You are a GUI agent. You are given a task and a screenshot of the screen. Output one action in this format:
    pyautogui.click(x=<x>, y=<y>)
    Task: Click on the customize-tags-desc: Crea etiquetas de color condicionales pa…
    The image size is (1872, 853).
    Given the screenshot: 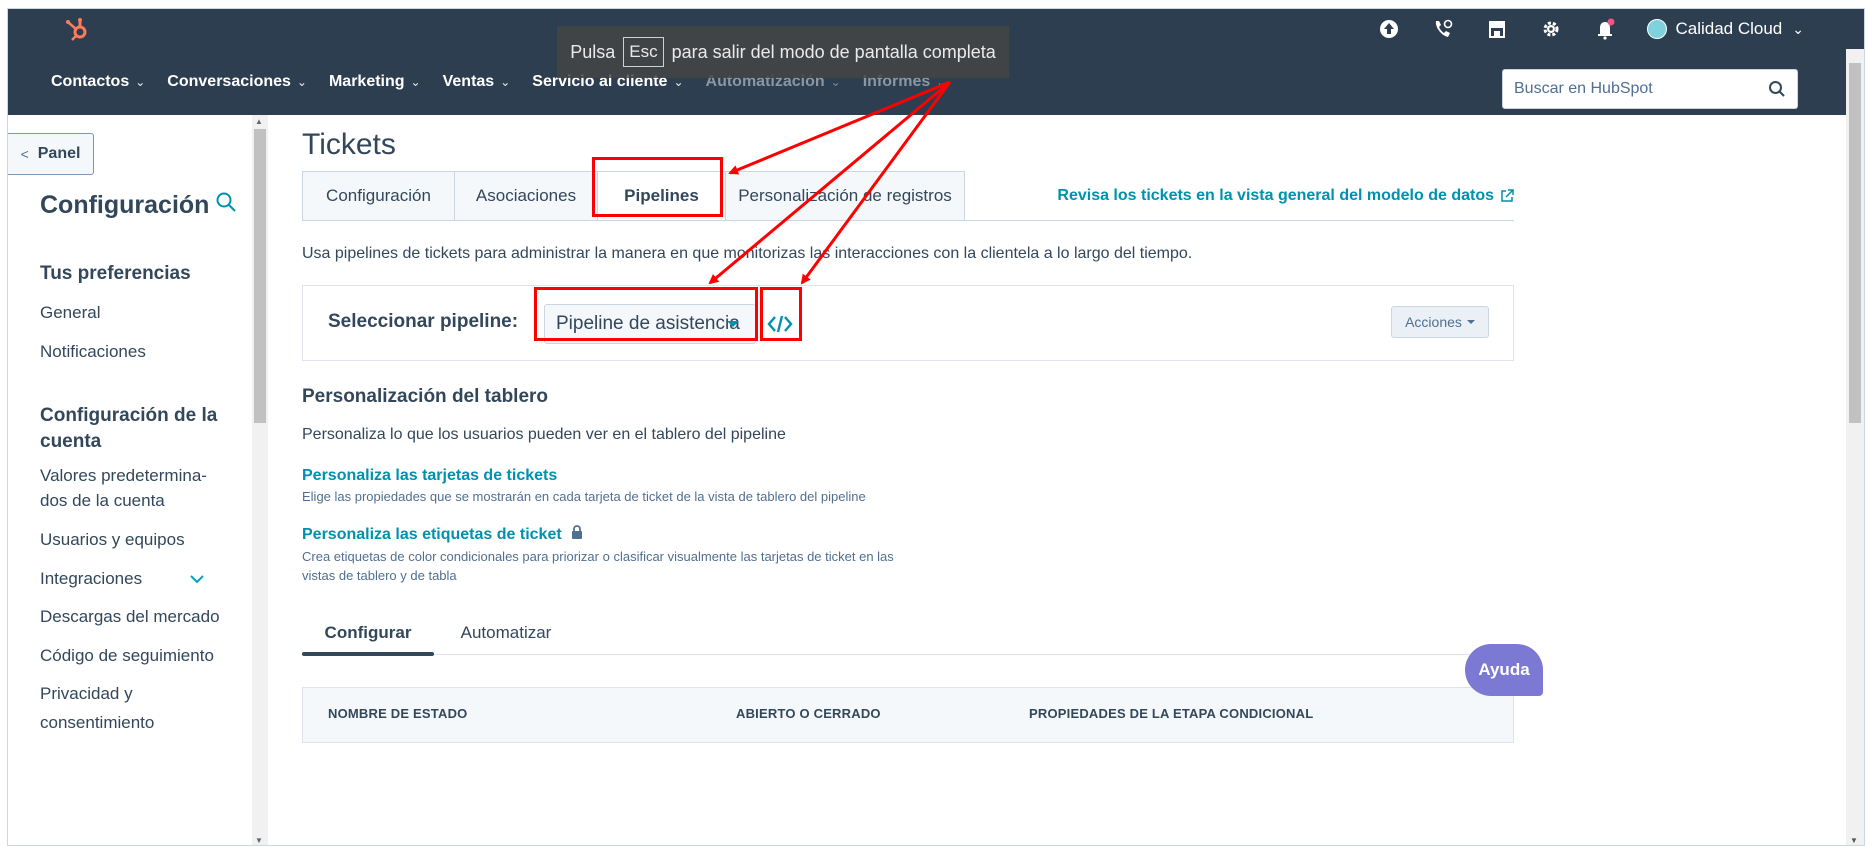 What is the action you would take?
    pyautogui.click(x=598, y=566)
    